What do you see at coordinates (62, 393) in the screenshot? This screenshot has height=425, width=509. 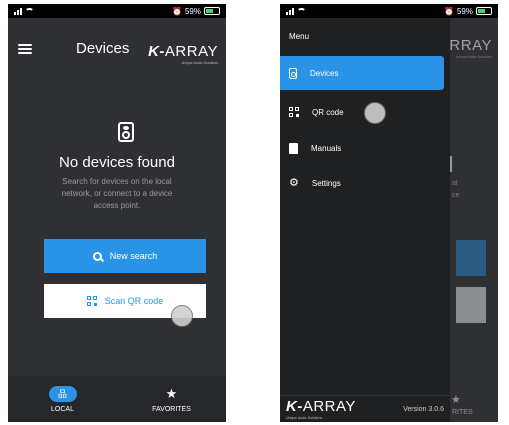 I see `network-icon: 品` at bounding box center [62, 393].